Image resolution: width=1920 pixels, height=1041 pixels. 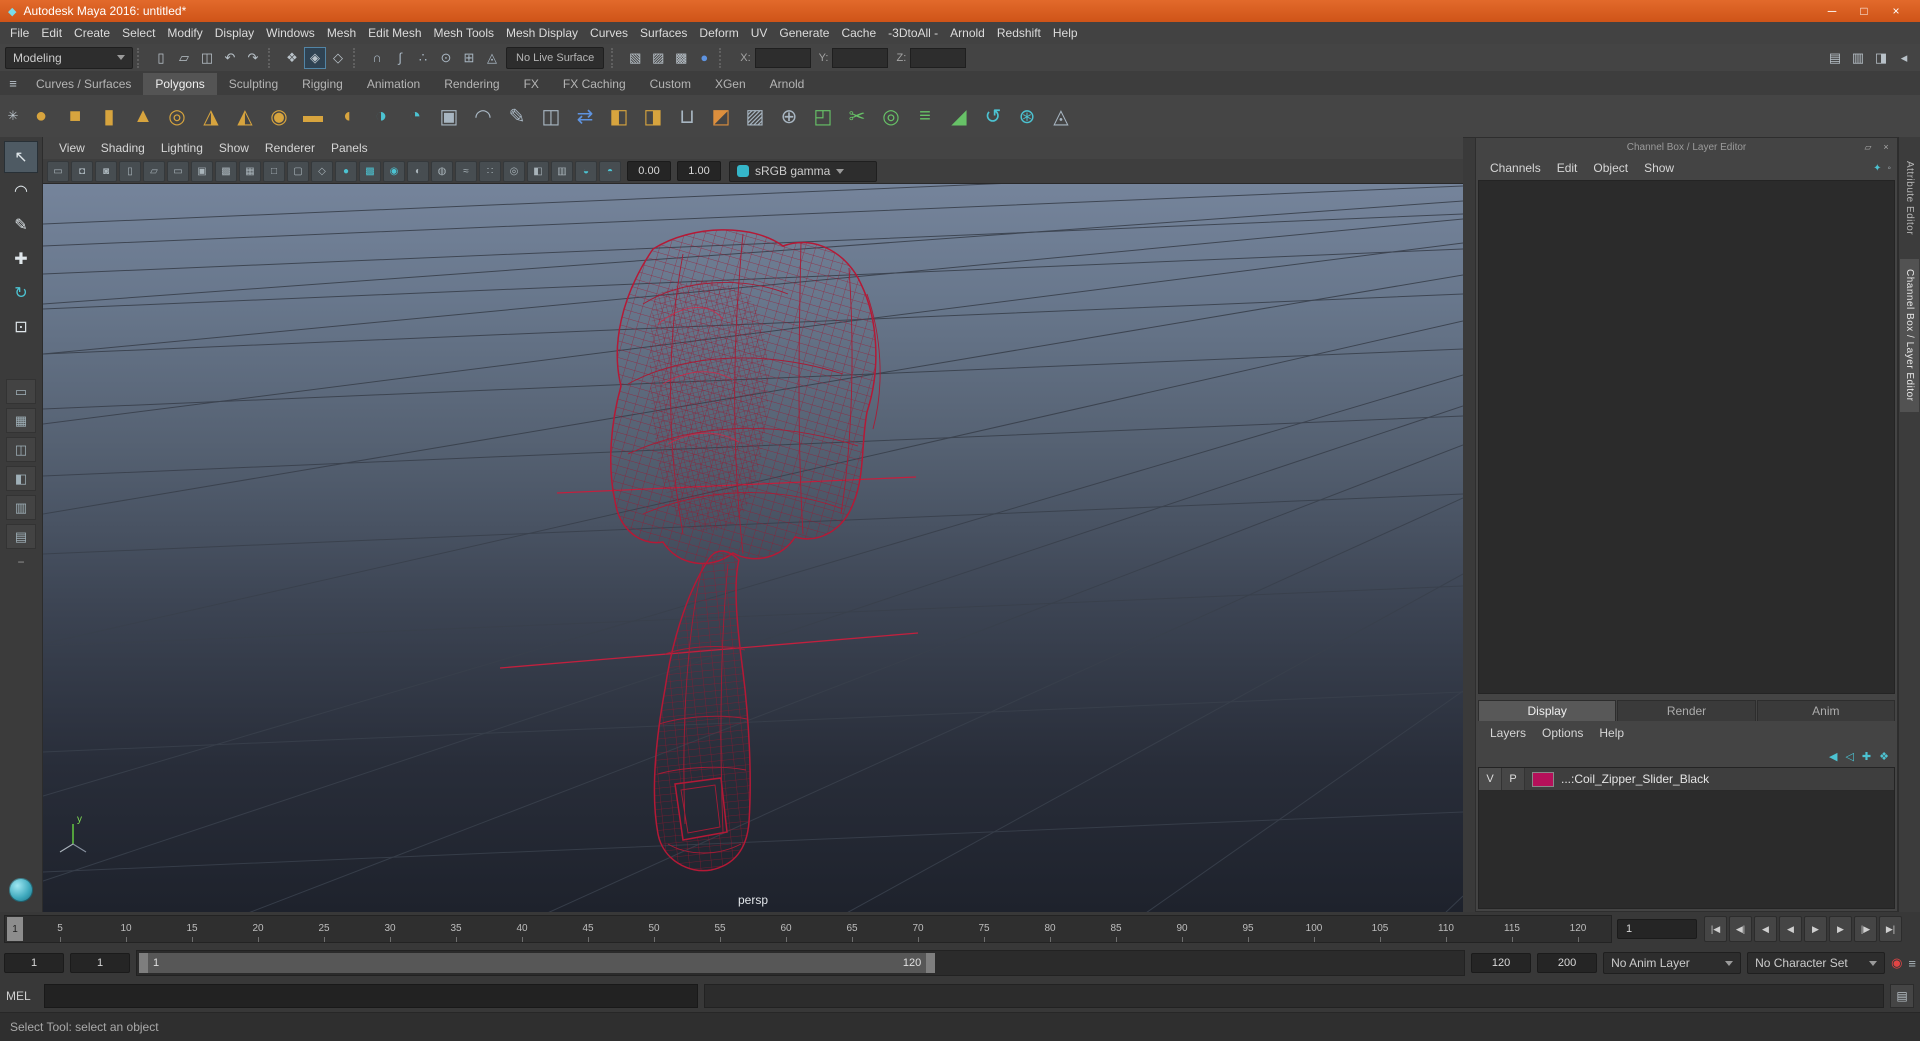 I want to click on go-to-start-button: |◀, so click(x=1715, y=929).